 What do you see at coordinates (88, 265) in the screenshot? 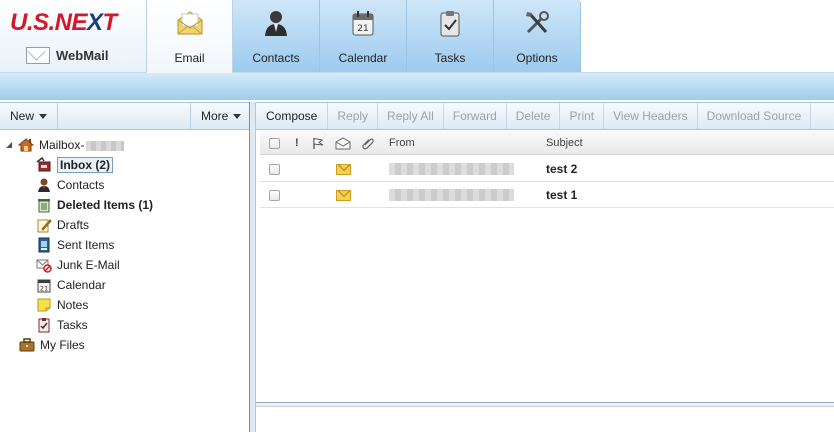
I see `tree-item-junk-label: Junk E-Mail` at bounding box center [88, 265].